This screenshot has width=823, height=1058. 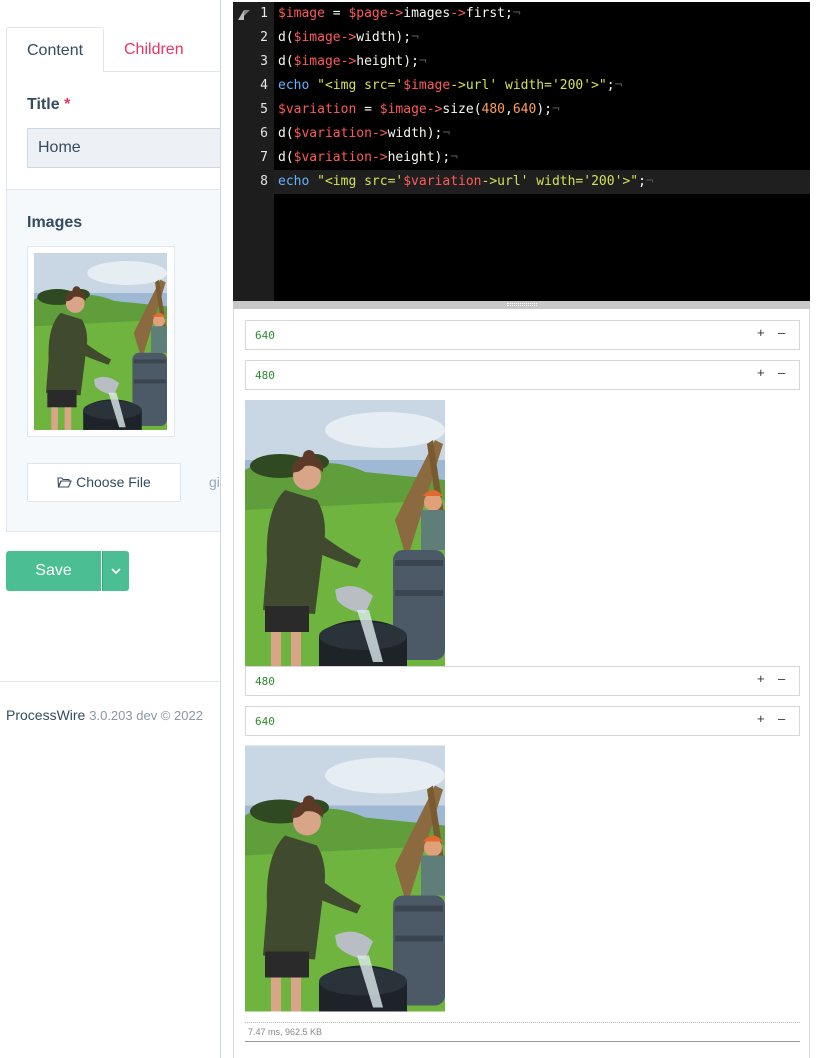 I want to click on thumbnail-photo, so click(x=100, y=341).